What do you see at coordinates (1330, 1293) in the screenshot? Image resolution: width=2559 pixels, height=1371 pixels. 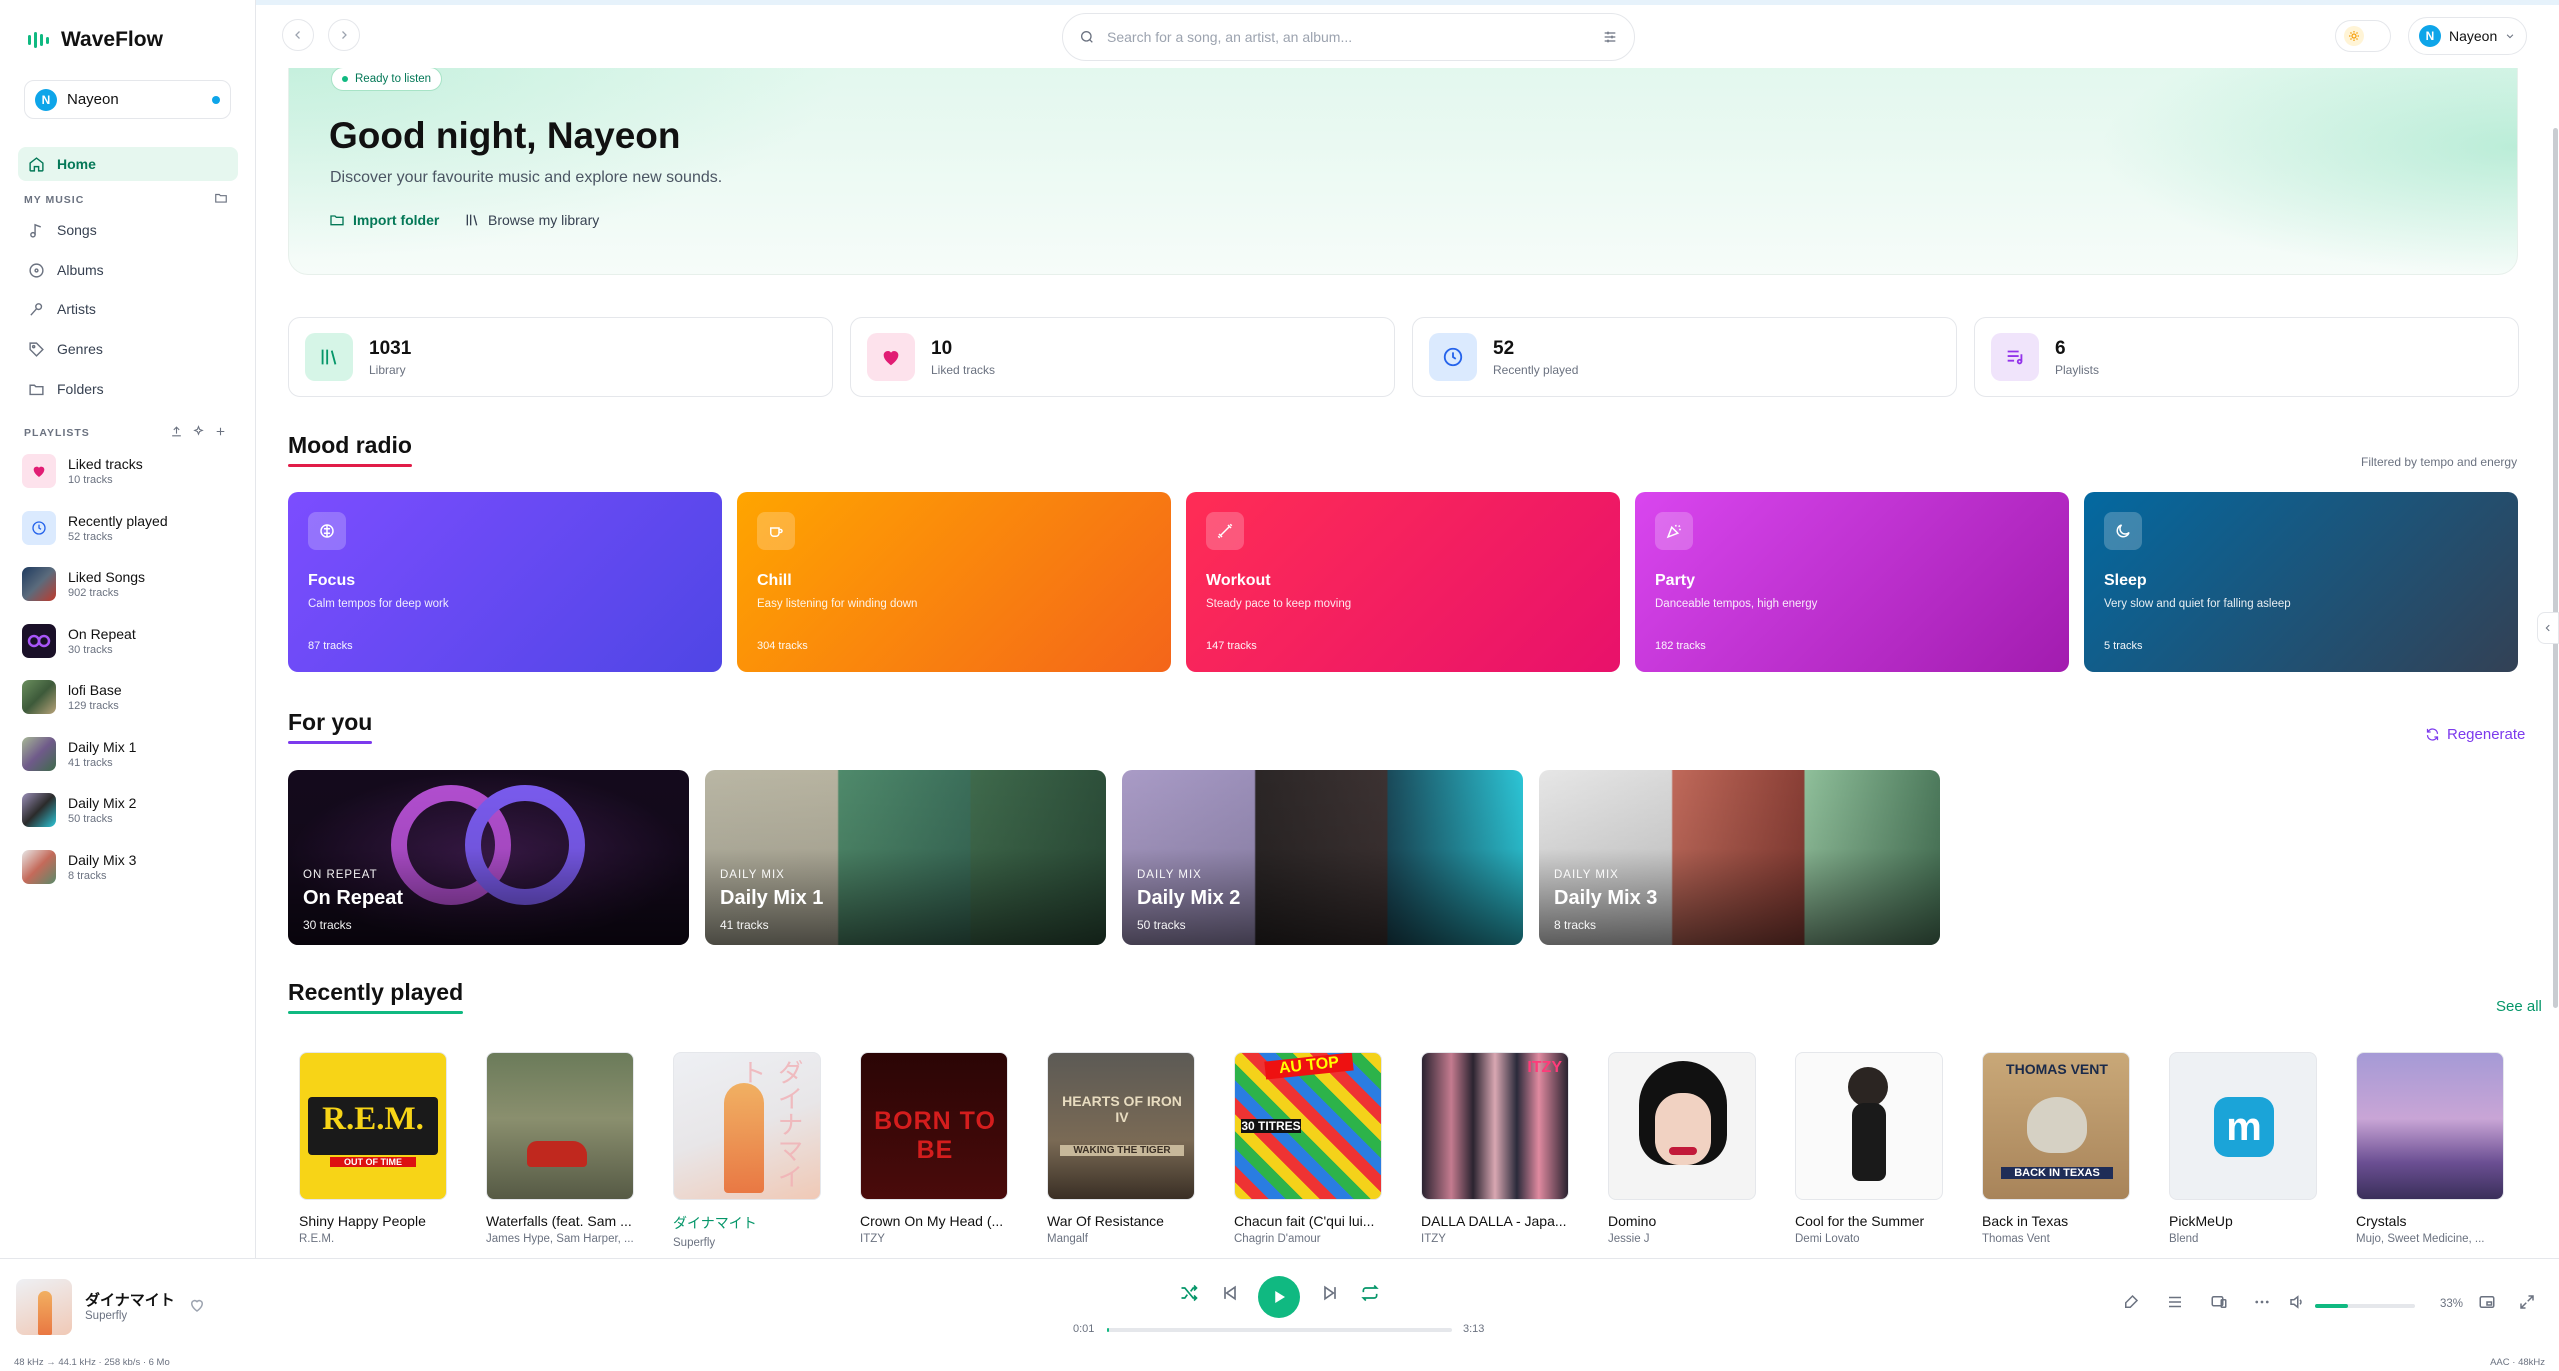 I see `next-icon` at bounding box center [1330, 1293].